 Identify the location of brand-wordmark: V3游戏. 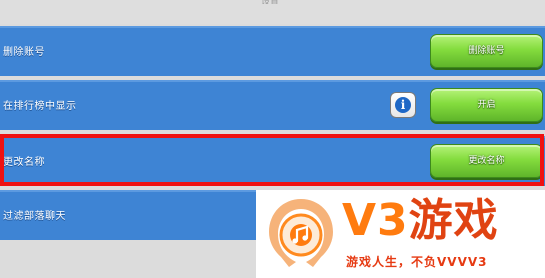
(420, 221).